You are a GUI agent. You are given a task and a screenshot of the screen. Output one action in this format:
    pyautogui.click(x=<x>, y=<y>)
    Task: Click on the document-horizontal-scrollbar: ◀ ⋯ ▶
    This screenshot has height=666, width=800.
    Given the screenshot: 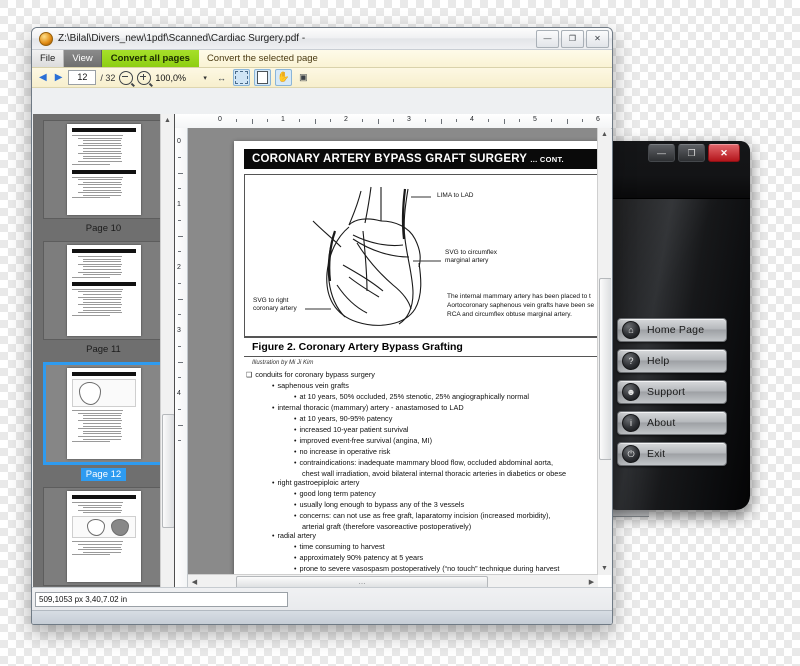 What is the action you would take?
    pyautogui.click(x=393, y=581)
    